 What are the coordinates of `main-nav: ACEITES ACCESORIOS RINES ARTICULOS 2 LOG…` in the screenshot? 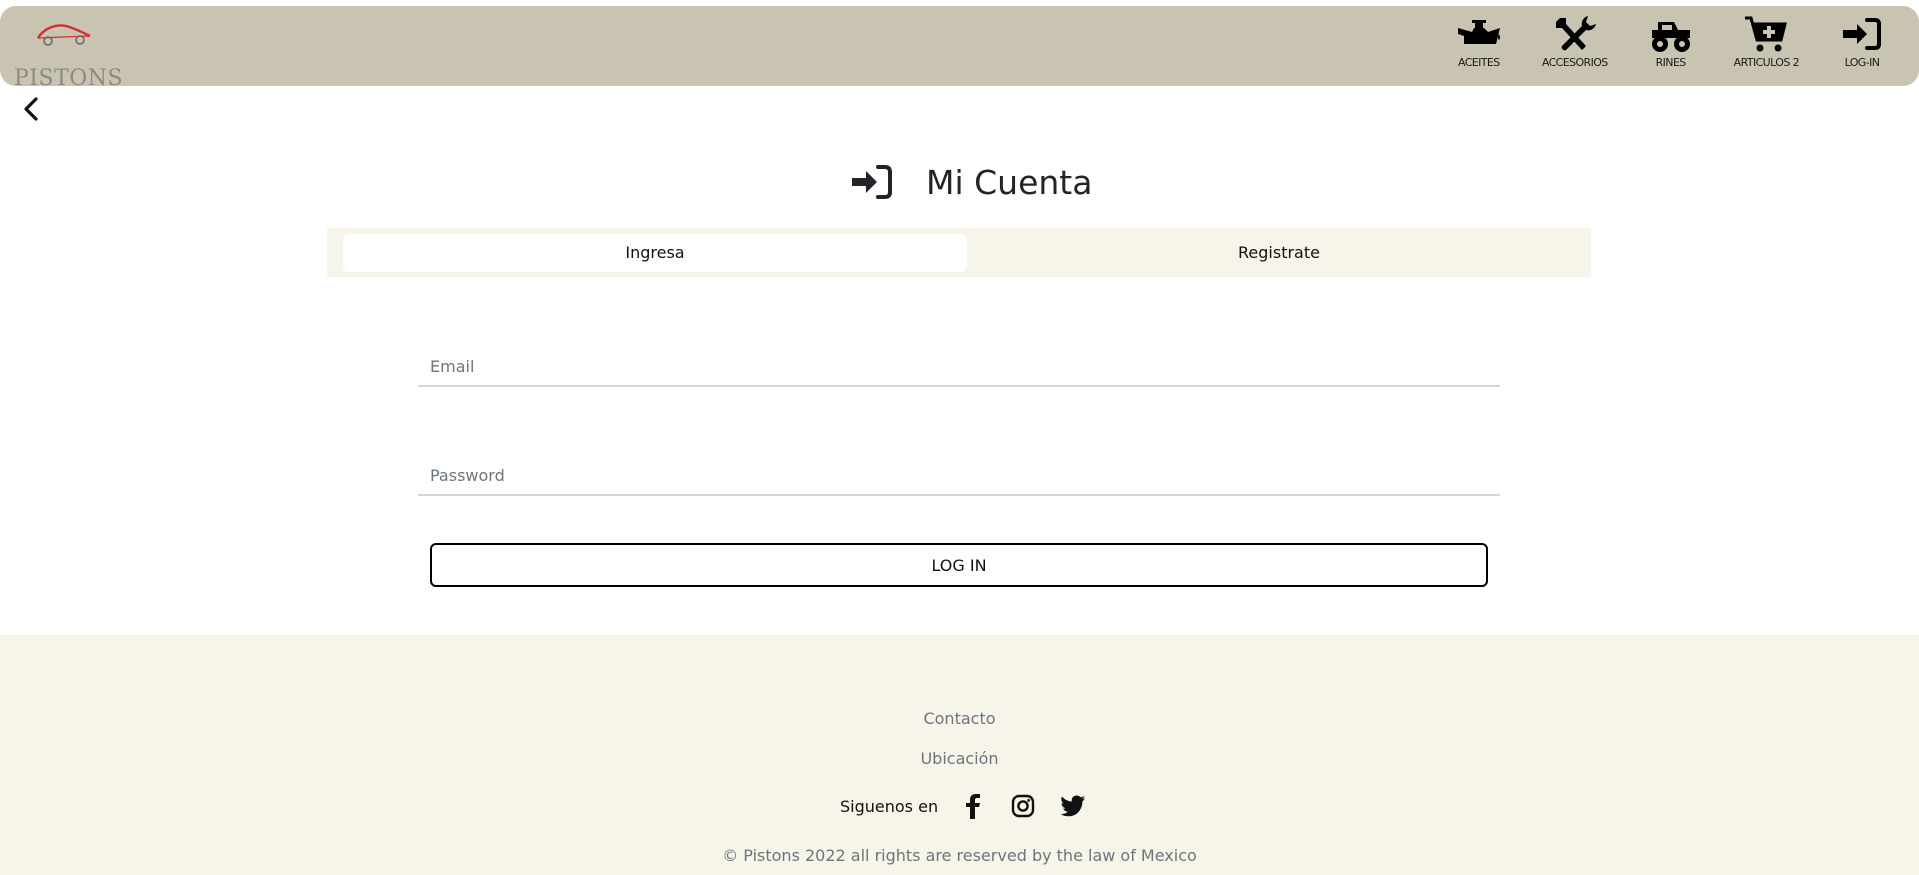 It's located at (1650, 49).